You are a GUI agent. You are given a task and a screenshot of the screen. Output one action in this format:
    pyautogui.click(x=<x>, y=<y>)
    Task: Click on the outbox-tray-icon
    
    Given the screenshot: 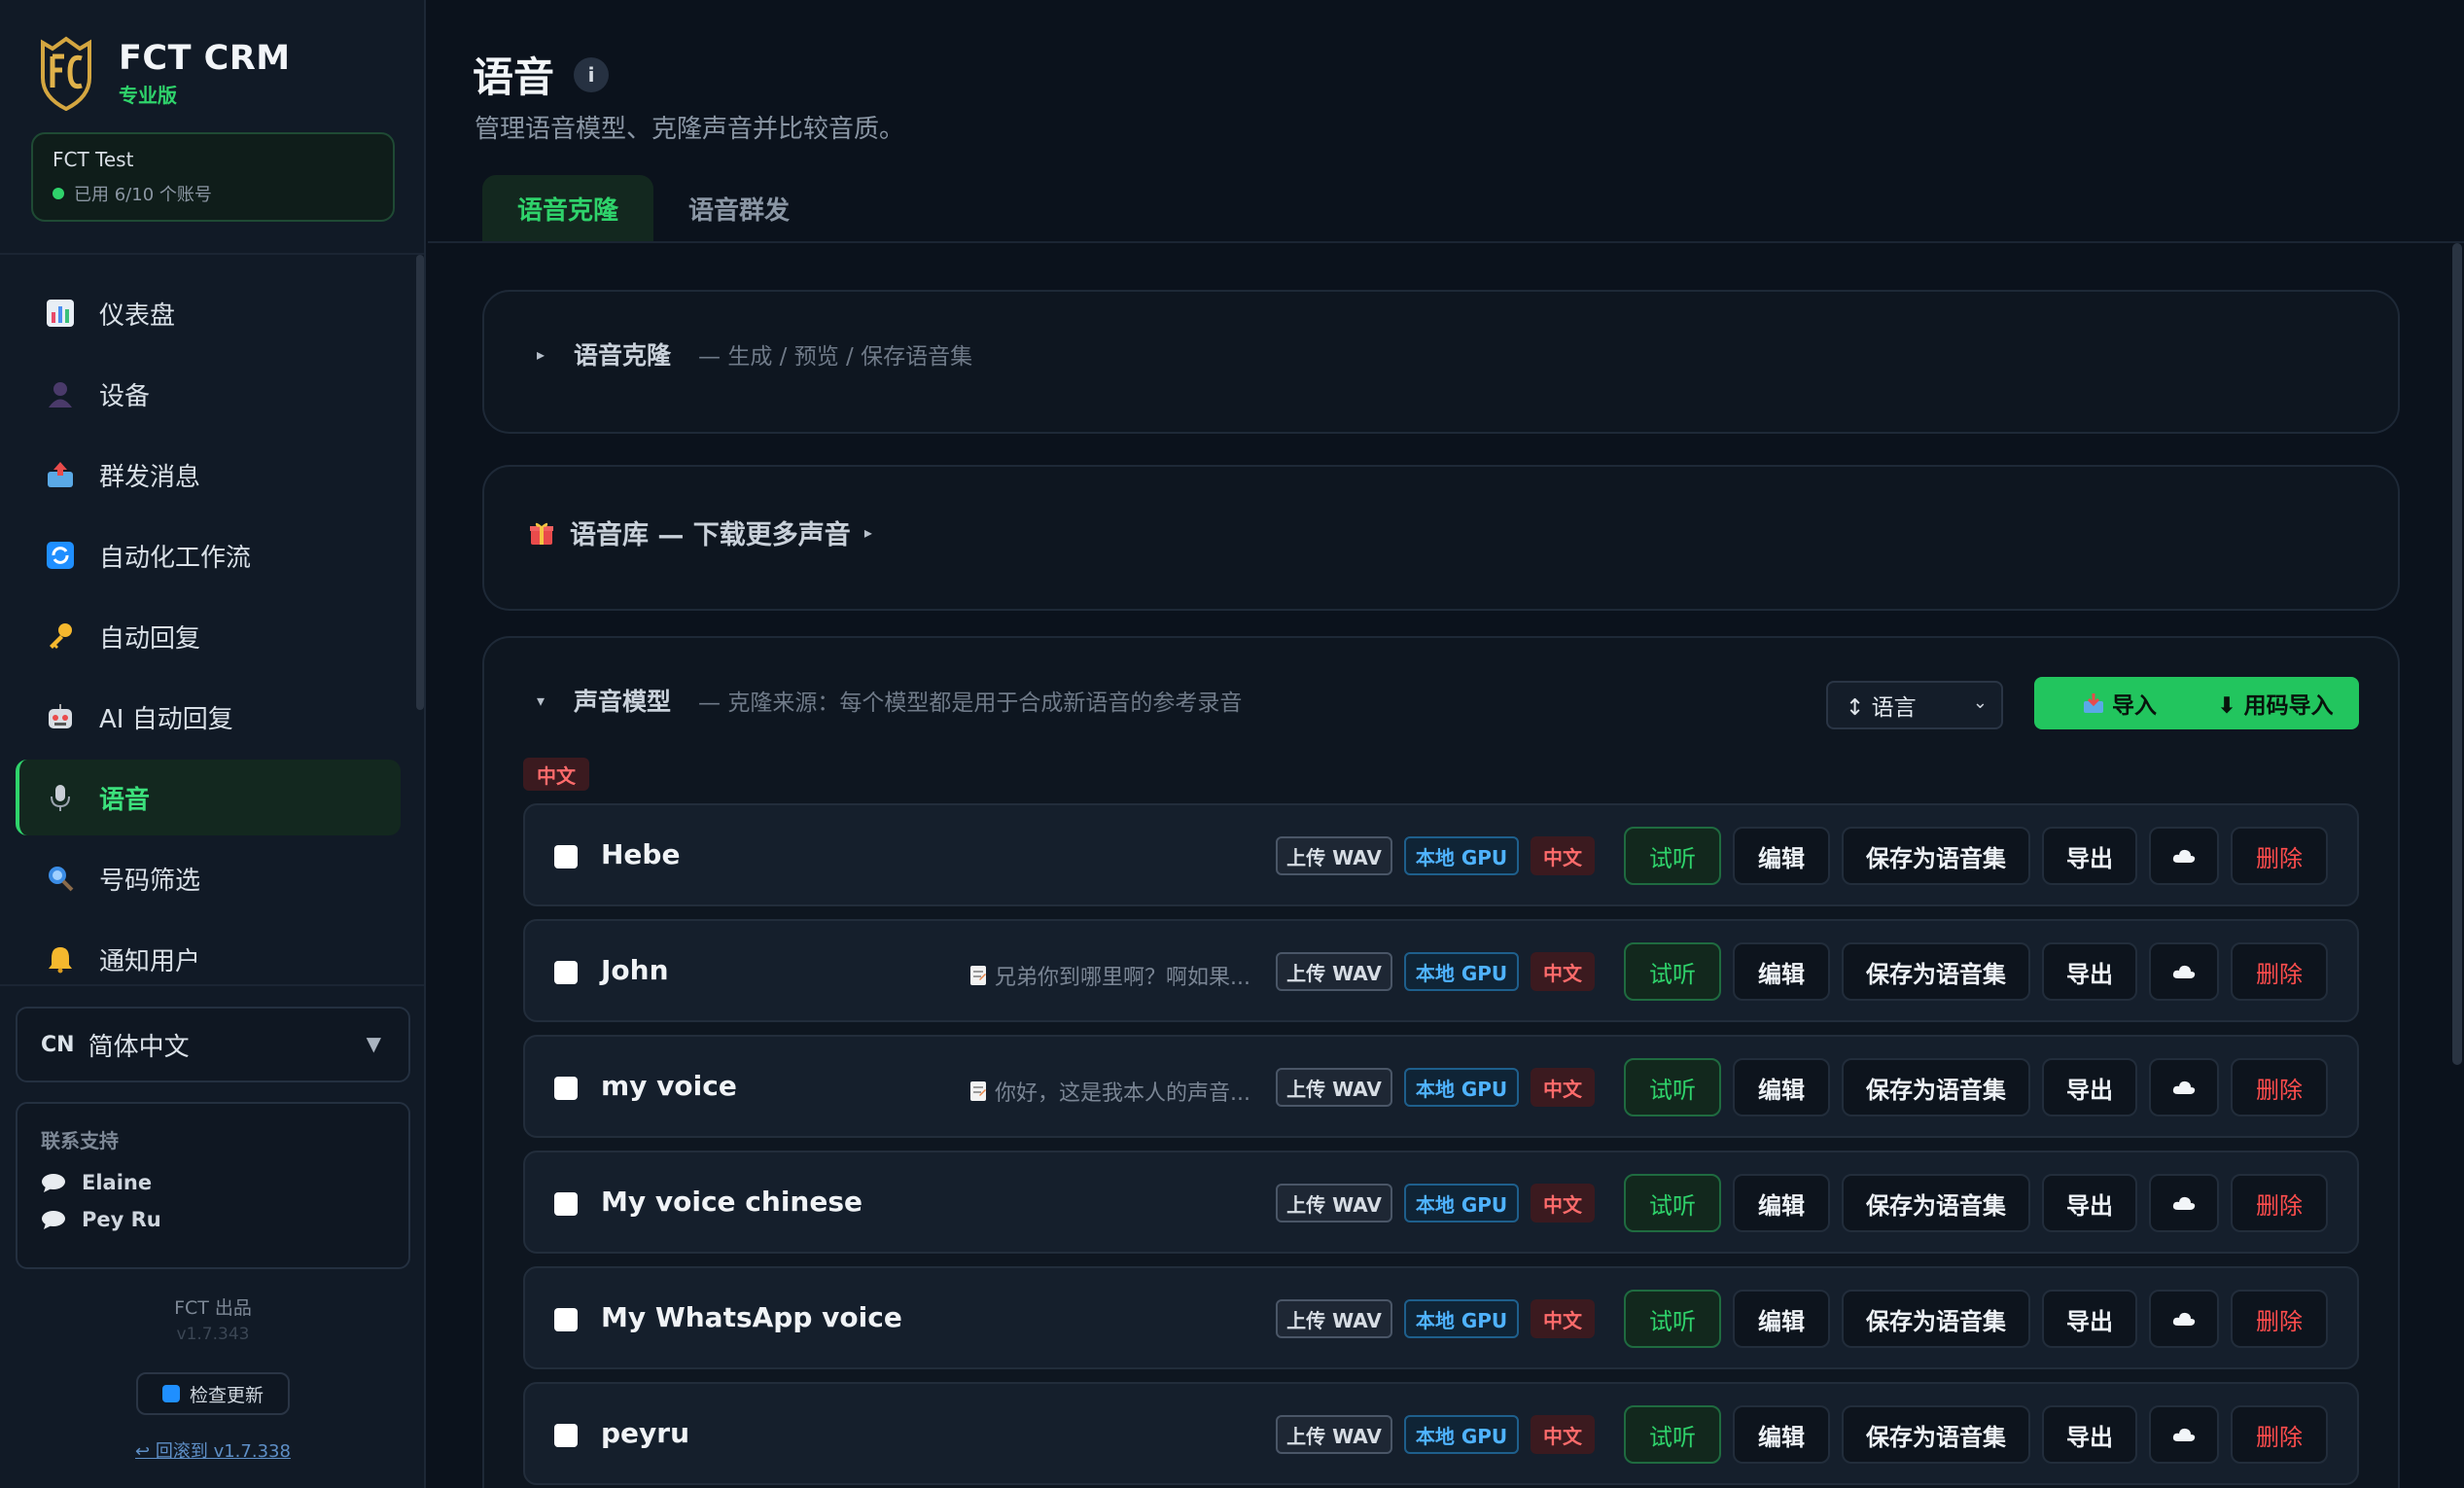 What is the action you would take?
    pyautogui.click(x=60, y=475)
    